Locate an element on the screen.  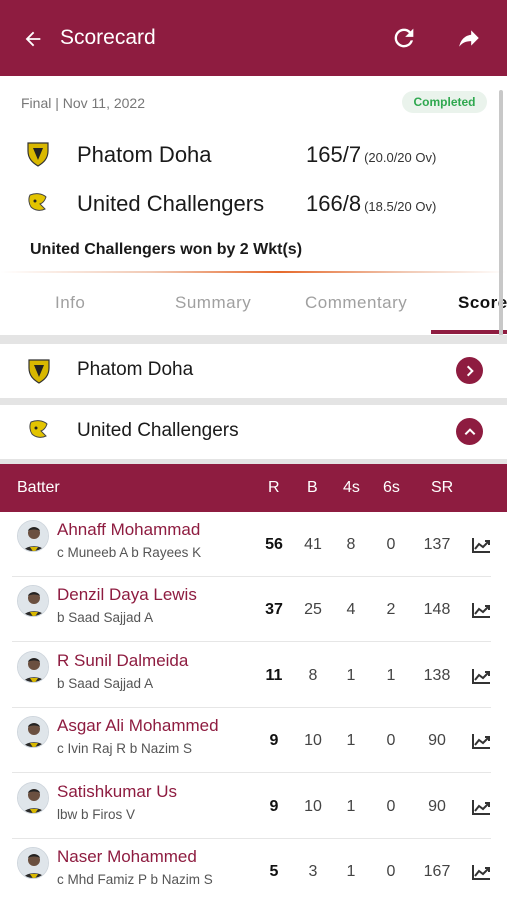
tab-summary: Summary is located at coordinates (213, 303).